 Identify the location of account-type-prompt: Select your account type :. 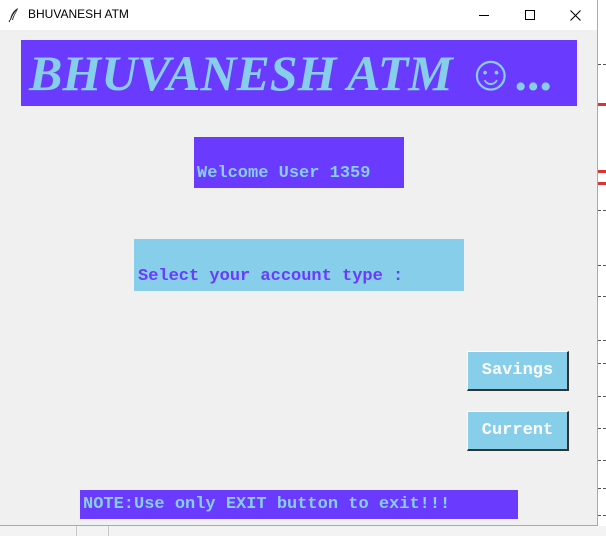
(299, 265).